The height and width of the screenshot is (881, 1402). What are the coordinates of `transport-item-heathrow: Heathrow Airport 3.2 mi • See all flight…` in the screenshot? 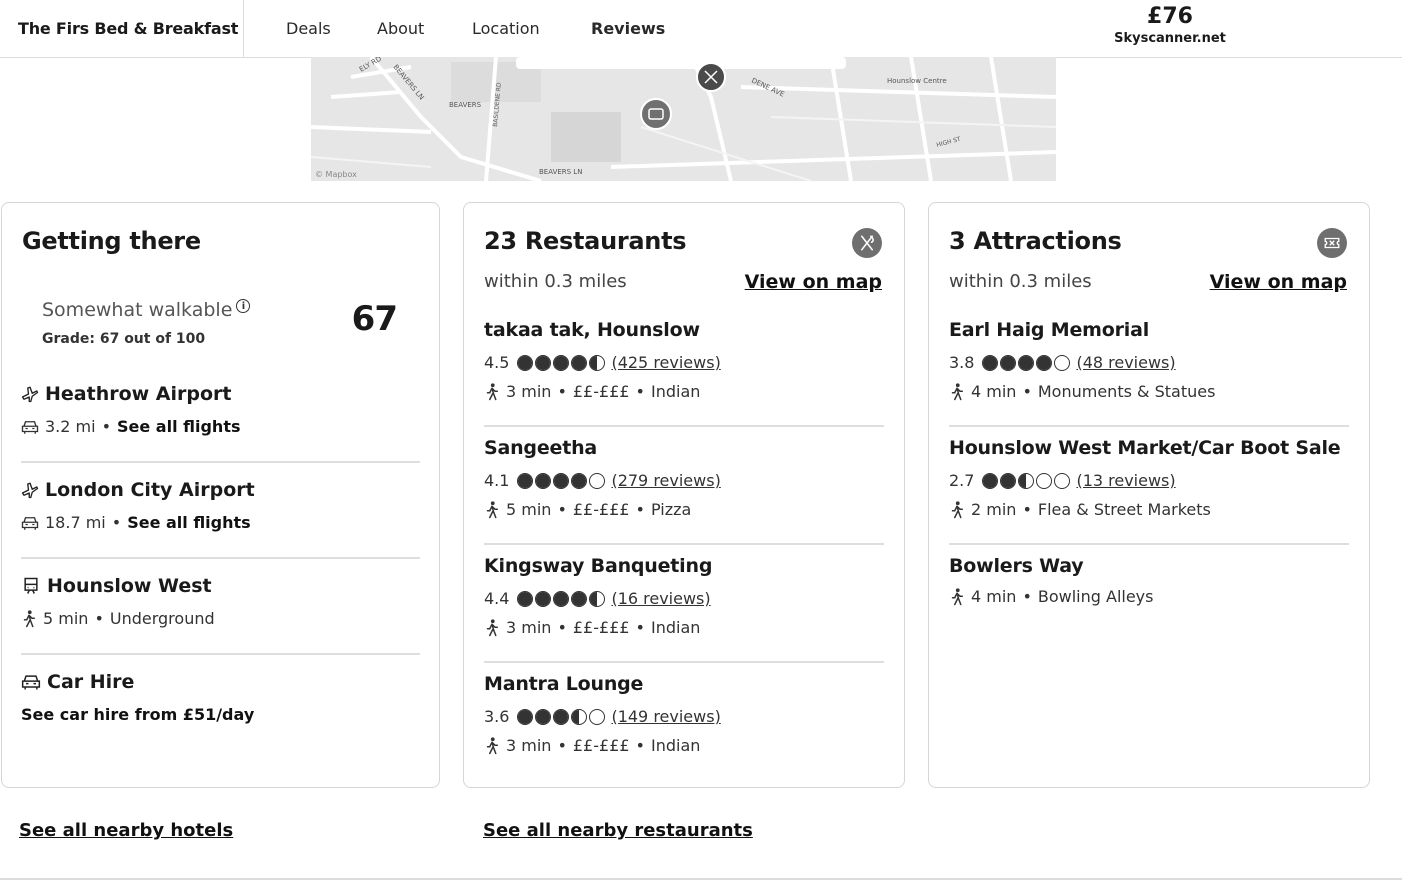 It's located at (220, 409).